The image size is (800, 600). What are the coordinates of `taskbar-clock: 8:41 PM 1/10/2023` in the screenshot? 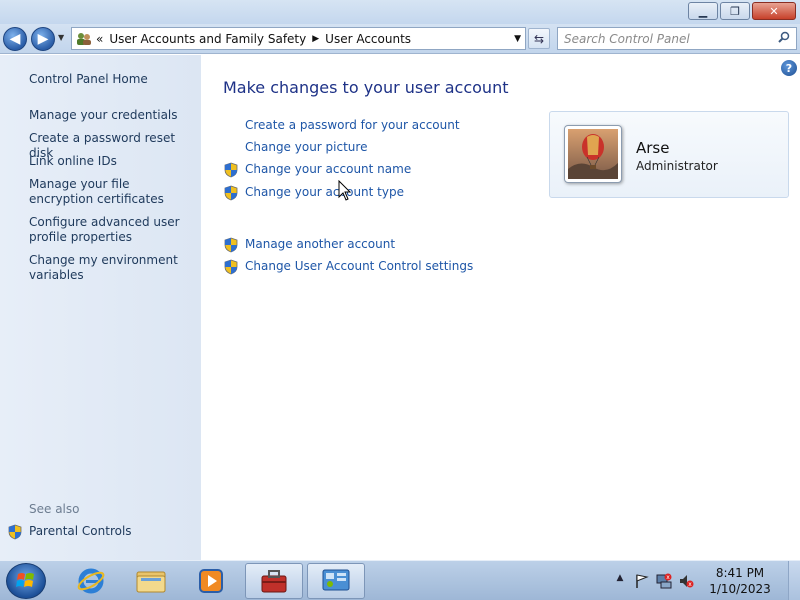 It's located at (740, 581).